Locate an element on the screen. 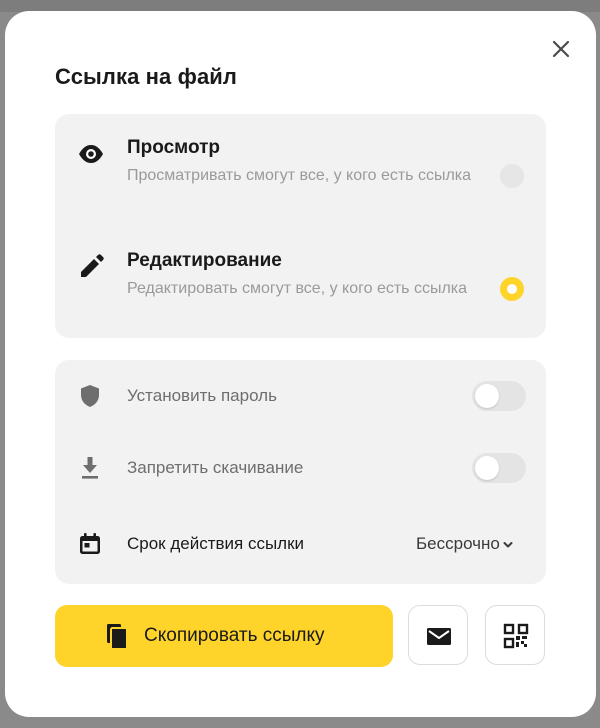  password-toggle is located at coordinates (499, 396).